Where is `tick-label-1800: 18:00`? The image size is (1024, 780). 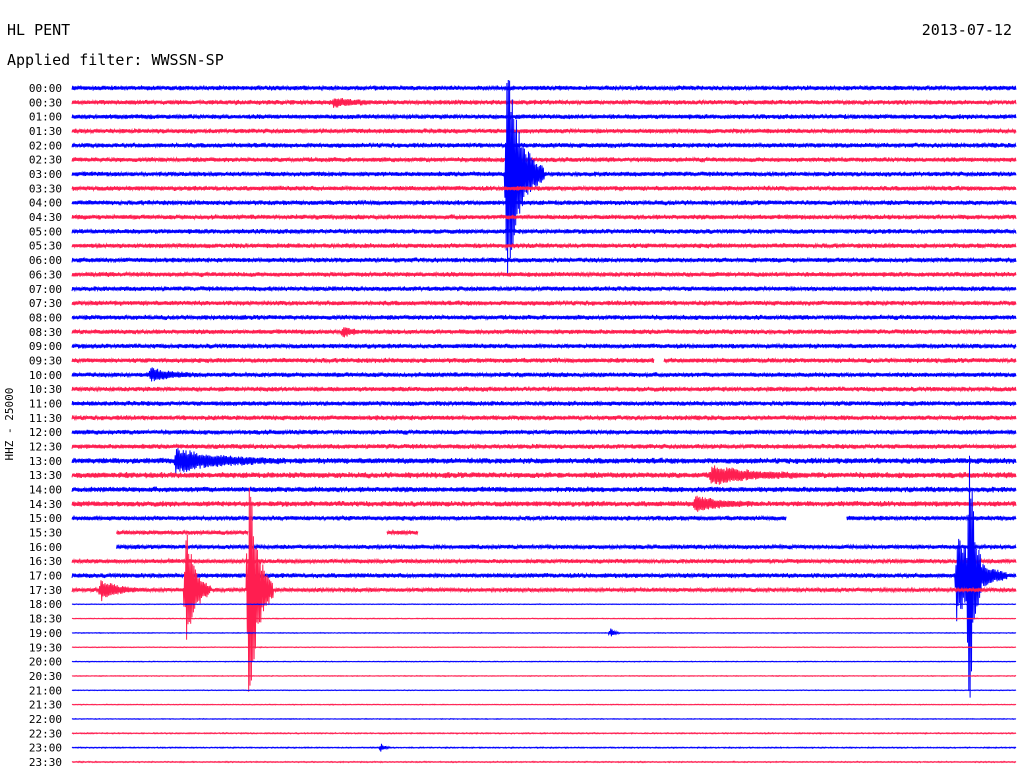 tick-label-1800: 18:00 is located at coordinates (45, 604).